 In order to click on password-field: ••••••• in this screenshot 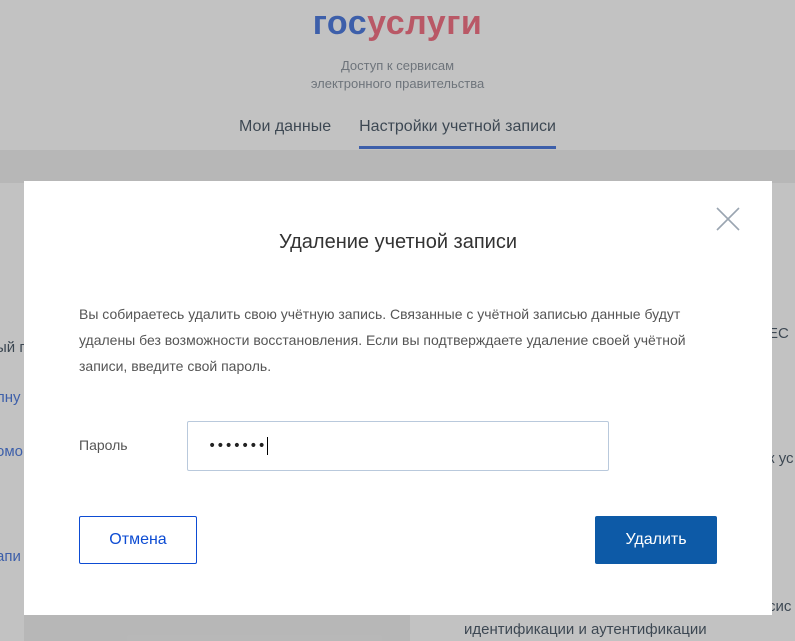, I will do `click(398, 446)`.